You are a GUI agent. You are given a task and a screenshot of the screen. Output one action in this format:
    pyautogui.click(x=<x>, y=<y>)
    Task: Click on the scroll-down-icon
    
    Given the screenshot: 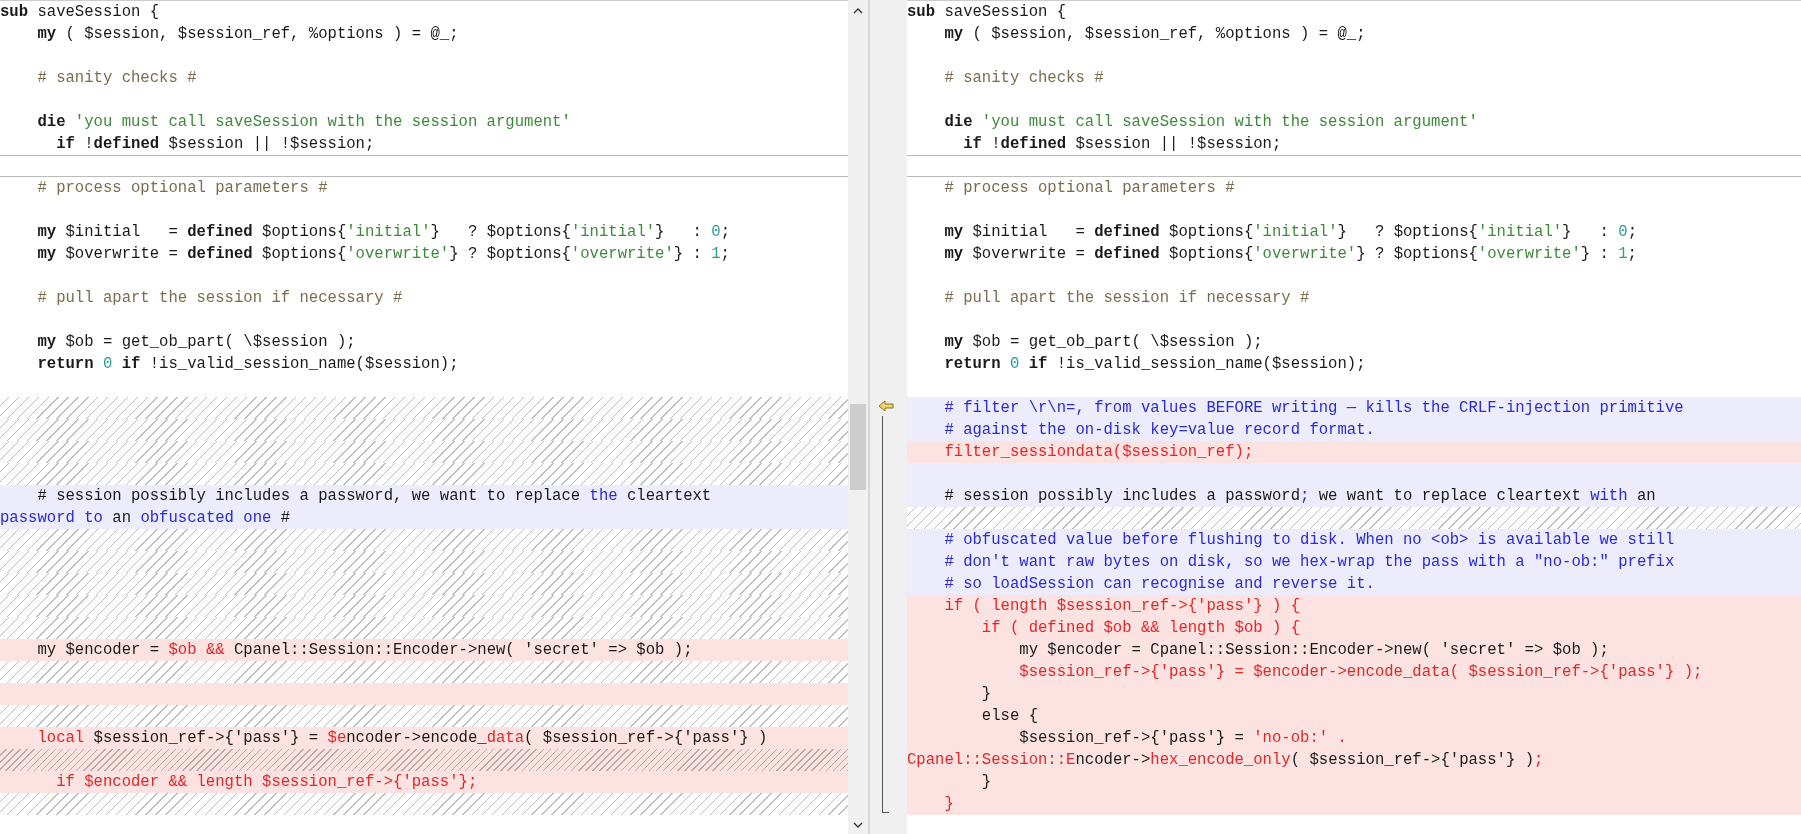 What is the action you would take?
    pyautogui.click(x=858, y=825)
    